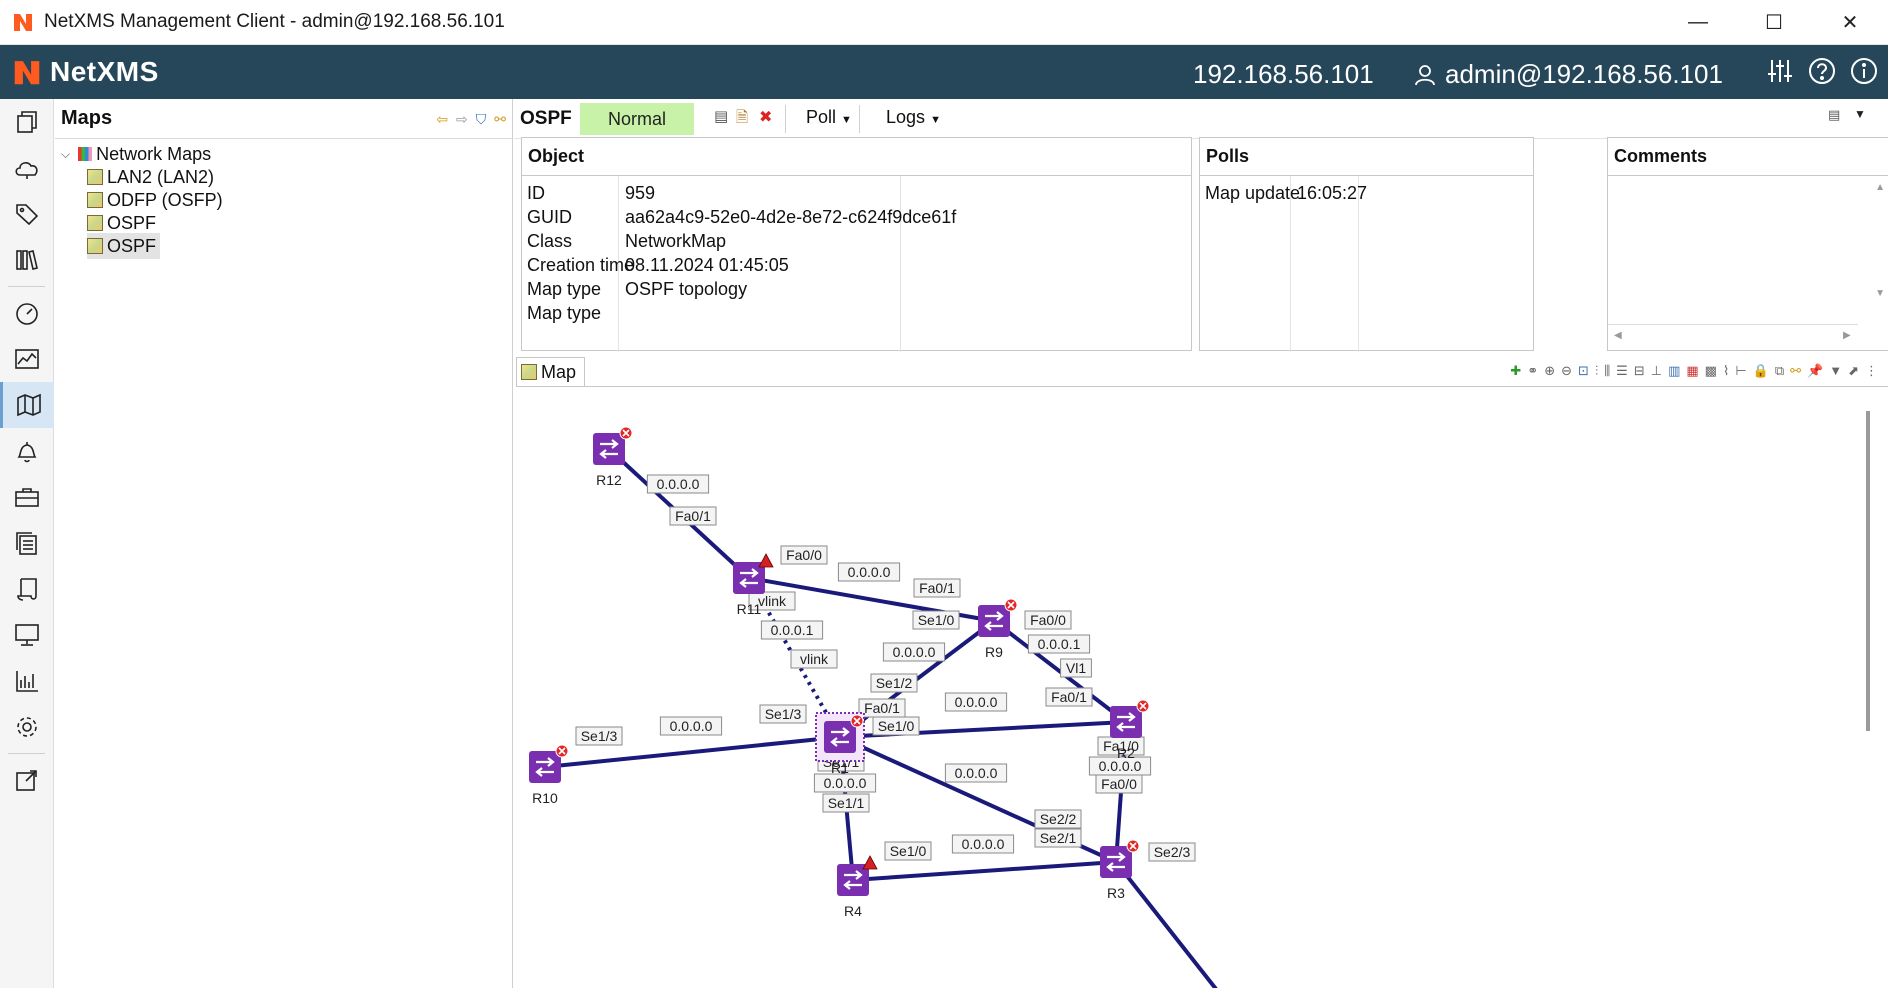 The height and width of the screenshot is (988, 1888). What do you see at coordinates (1126, 753) in the screenshot?
I see `node-label: R2` at bounding box center [1126, 753].